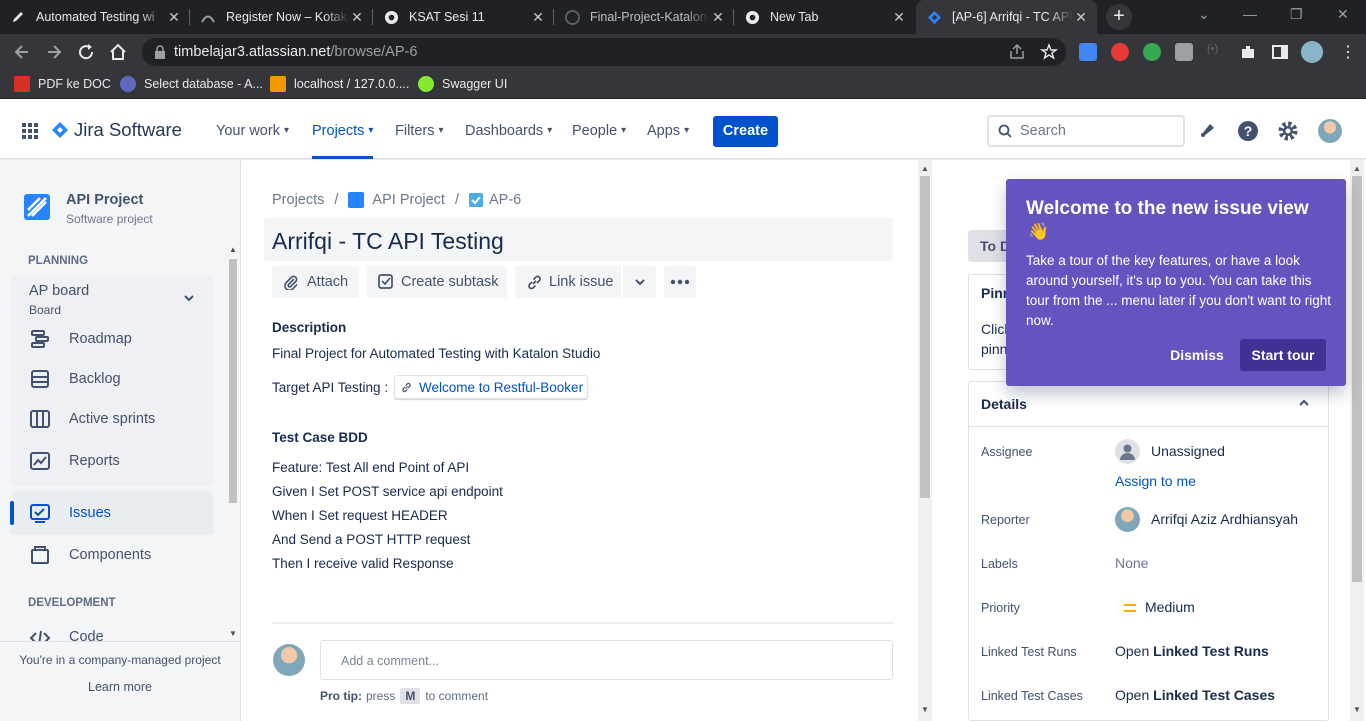  What do you see at coordinates (1119, 17) in the screenshot?
I see `new-tab-button: +` at bounding box center [1119, 17].